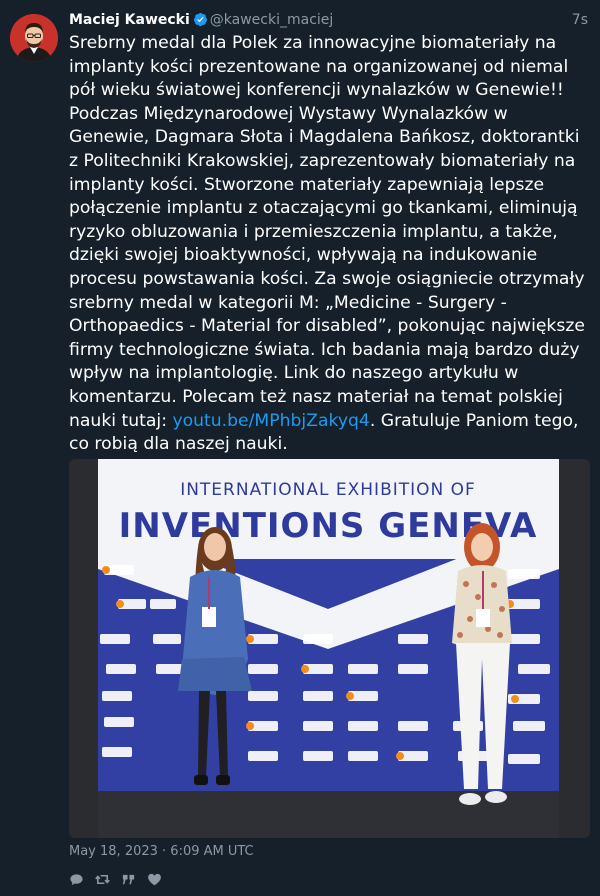 This screenshot has height=896, width=600. I want to click on quote-icon, so click(128, 879).